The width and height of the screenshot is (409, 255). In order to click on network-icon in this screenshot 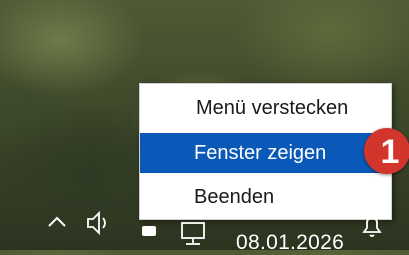, I will do `click(194, 234)`.